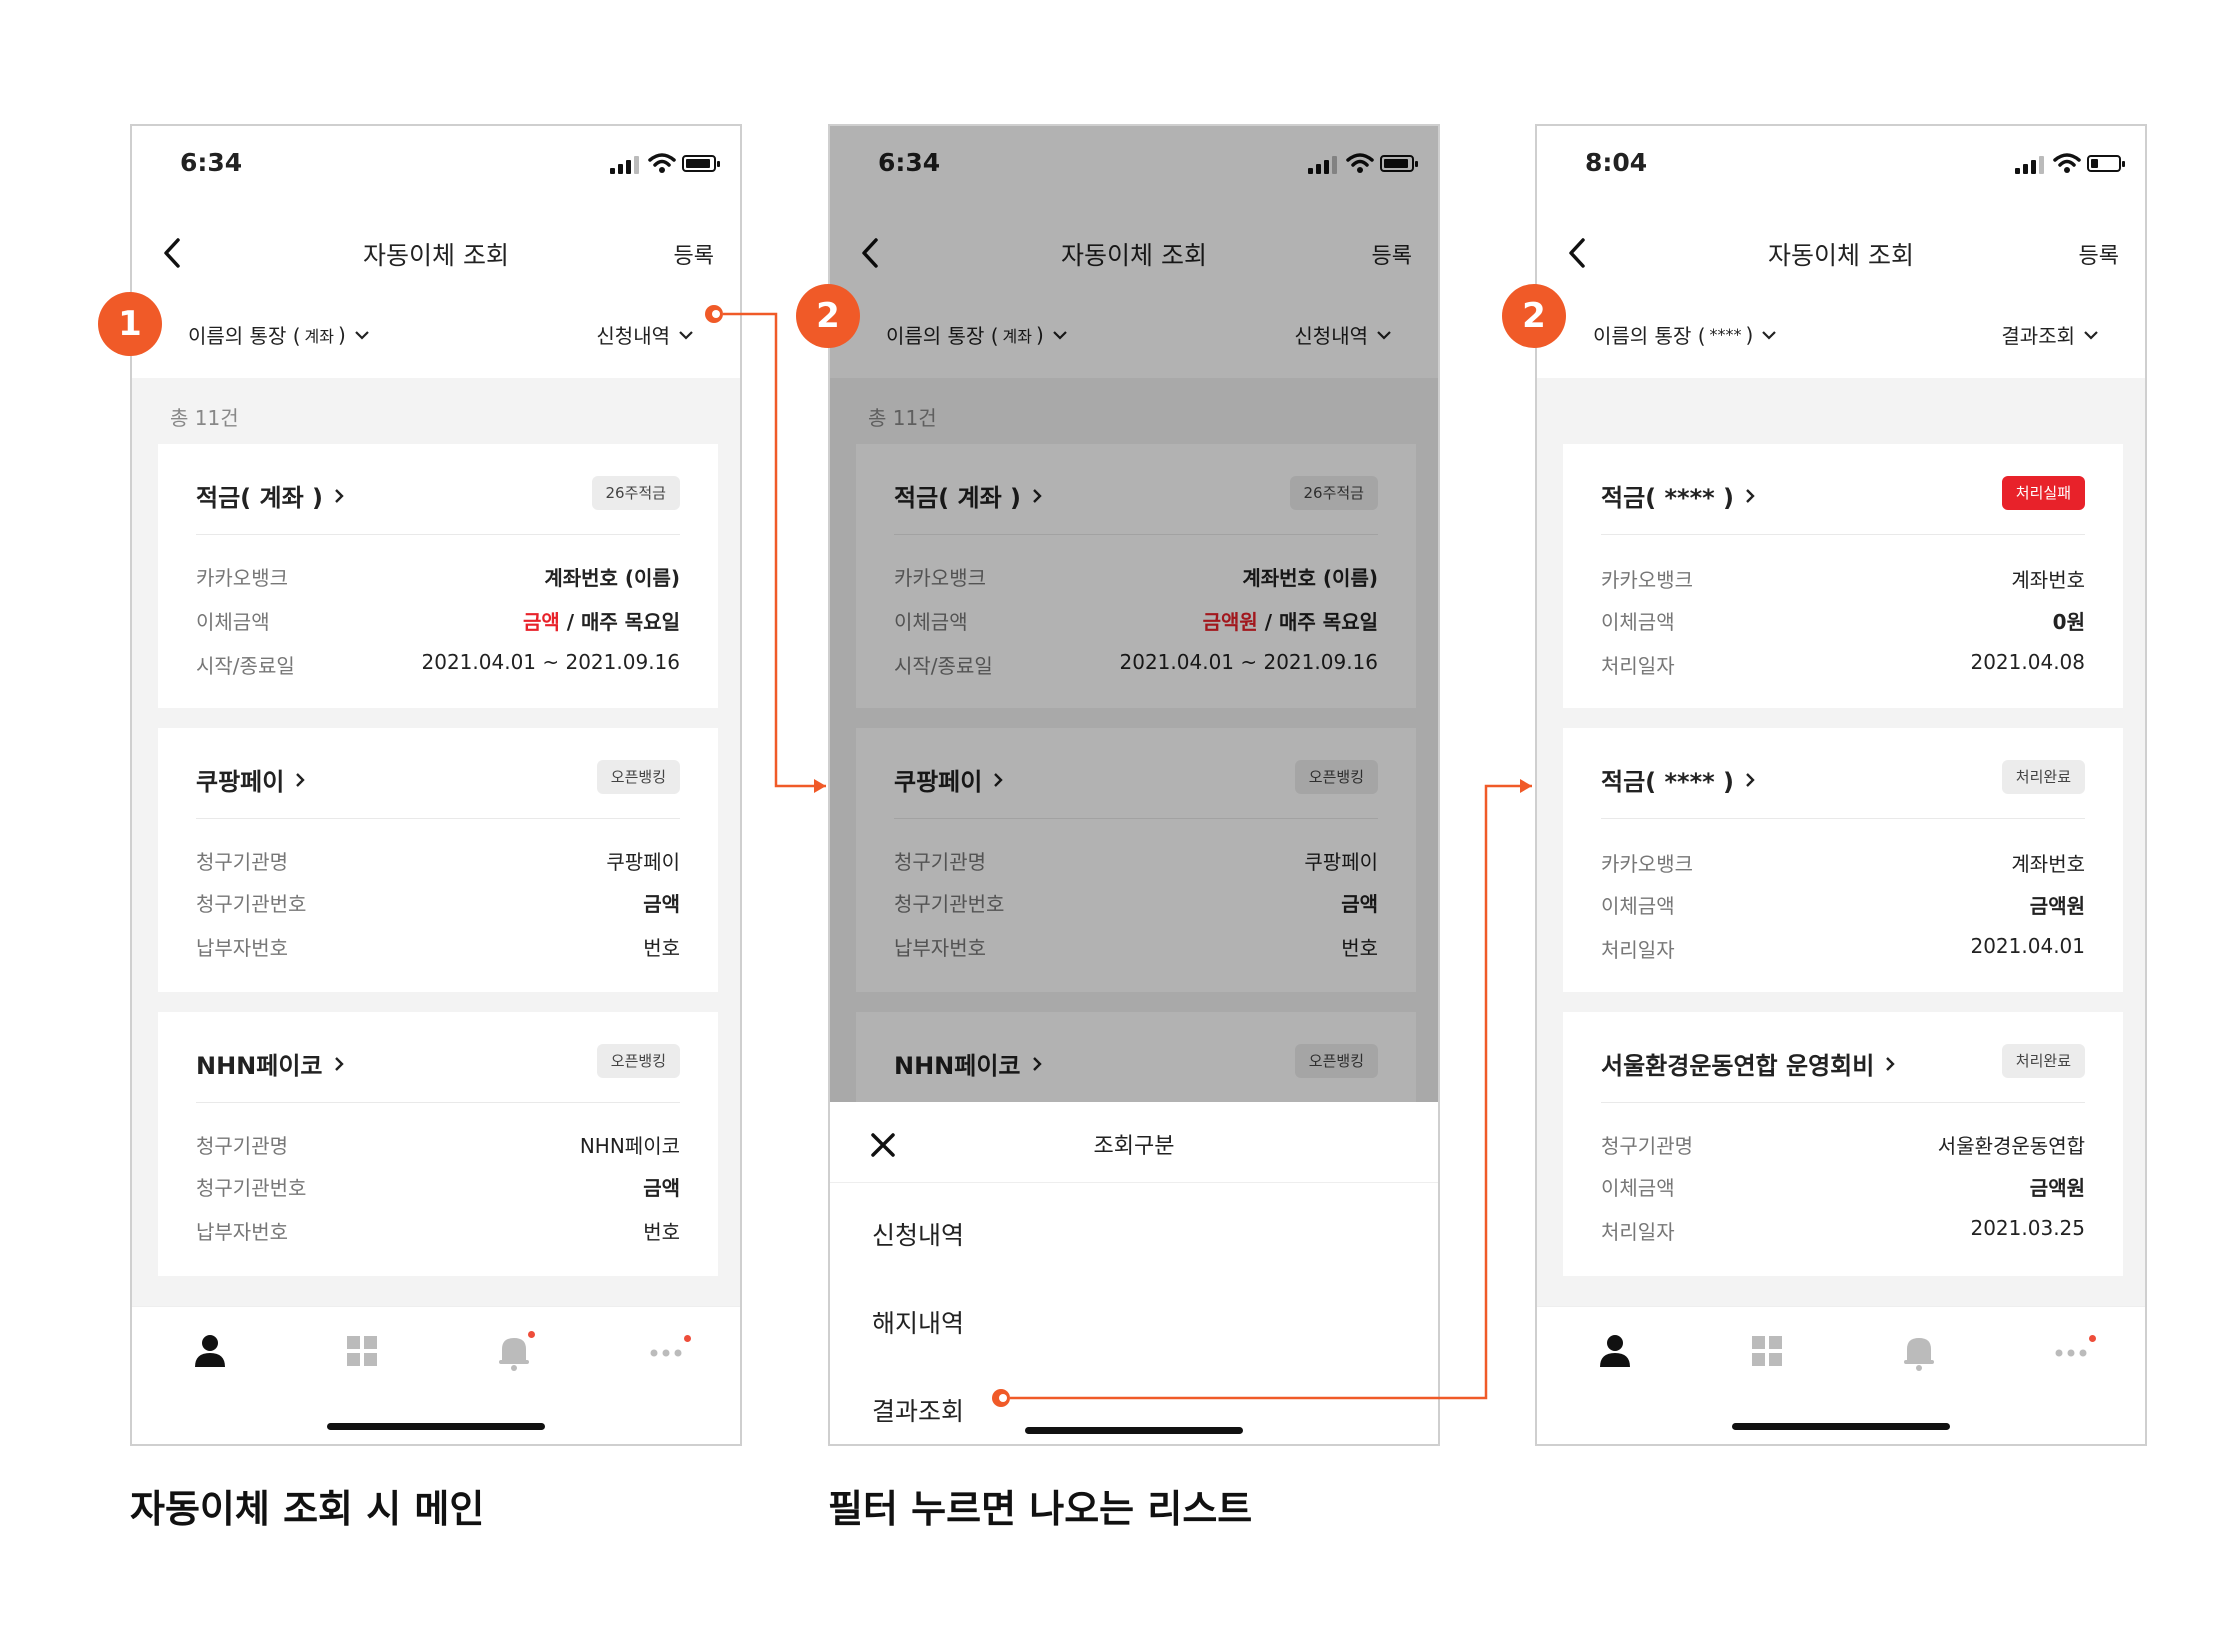  What do you see at coordinates (1685, 334) in the screenshot?
I see `account-select: 이름의 통장 ( **** )` at bounding box center [1685, 334].